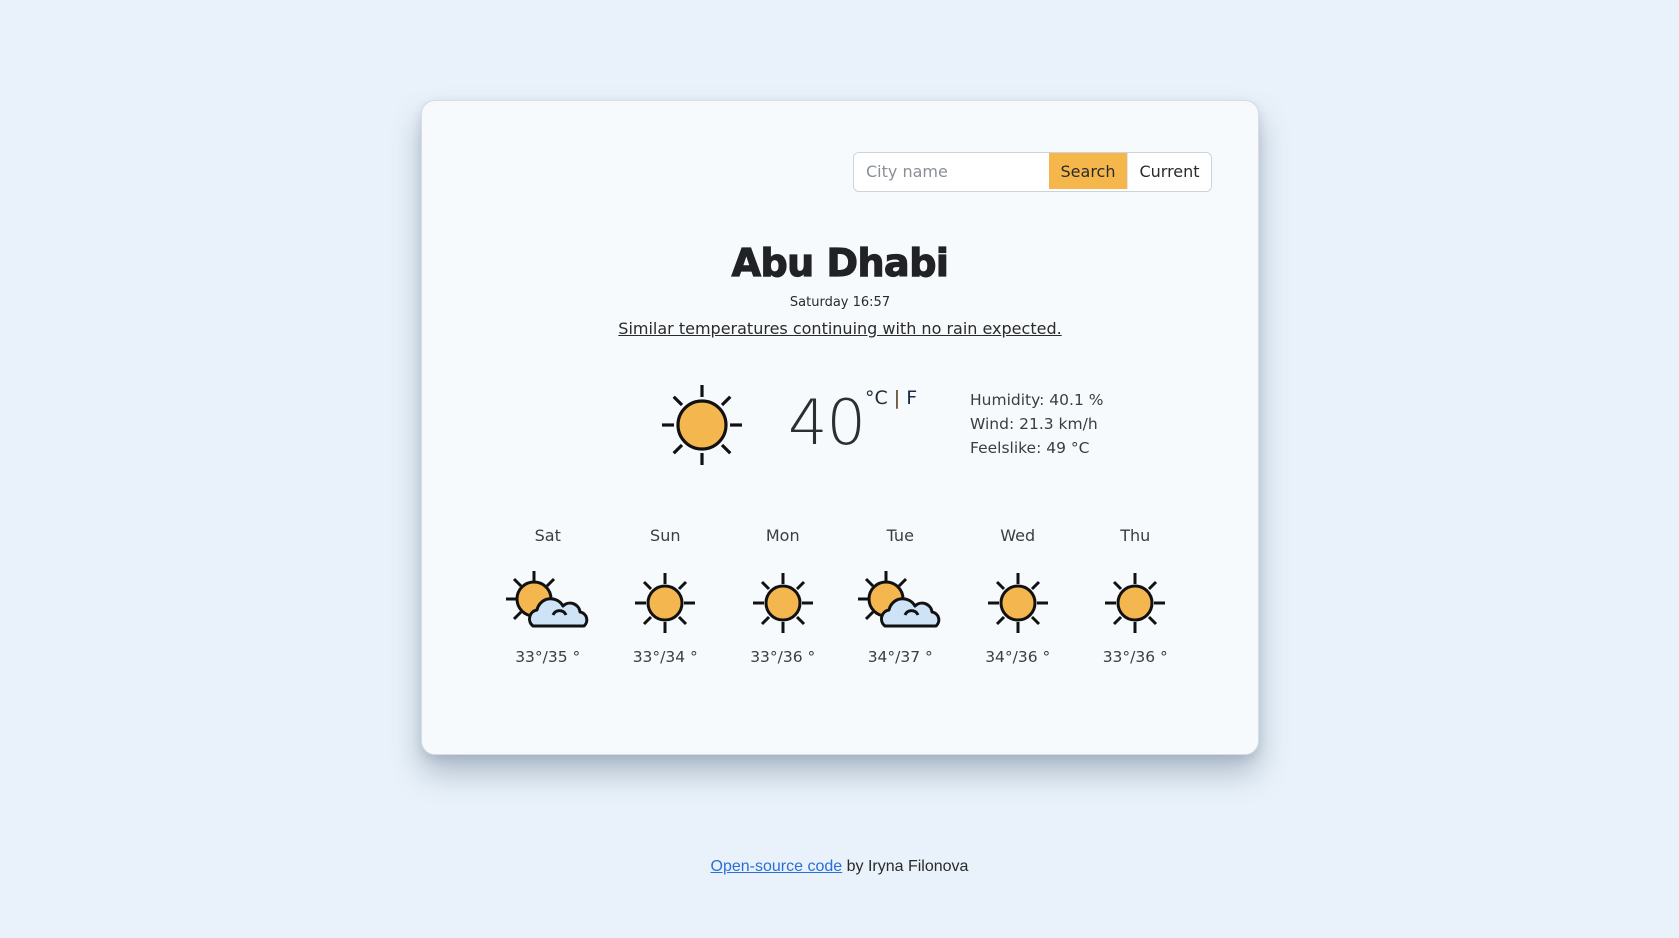 The image size is (1679, 938). I want to click on forecast-temperature: 34°/37 °, so click(900, 657).